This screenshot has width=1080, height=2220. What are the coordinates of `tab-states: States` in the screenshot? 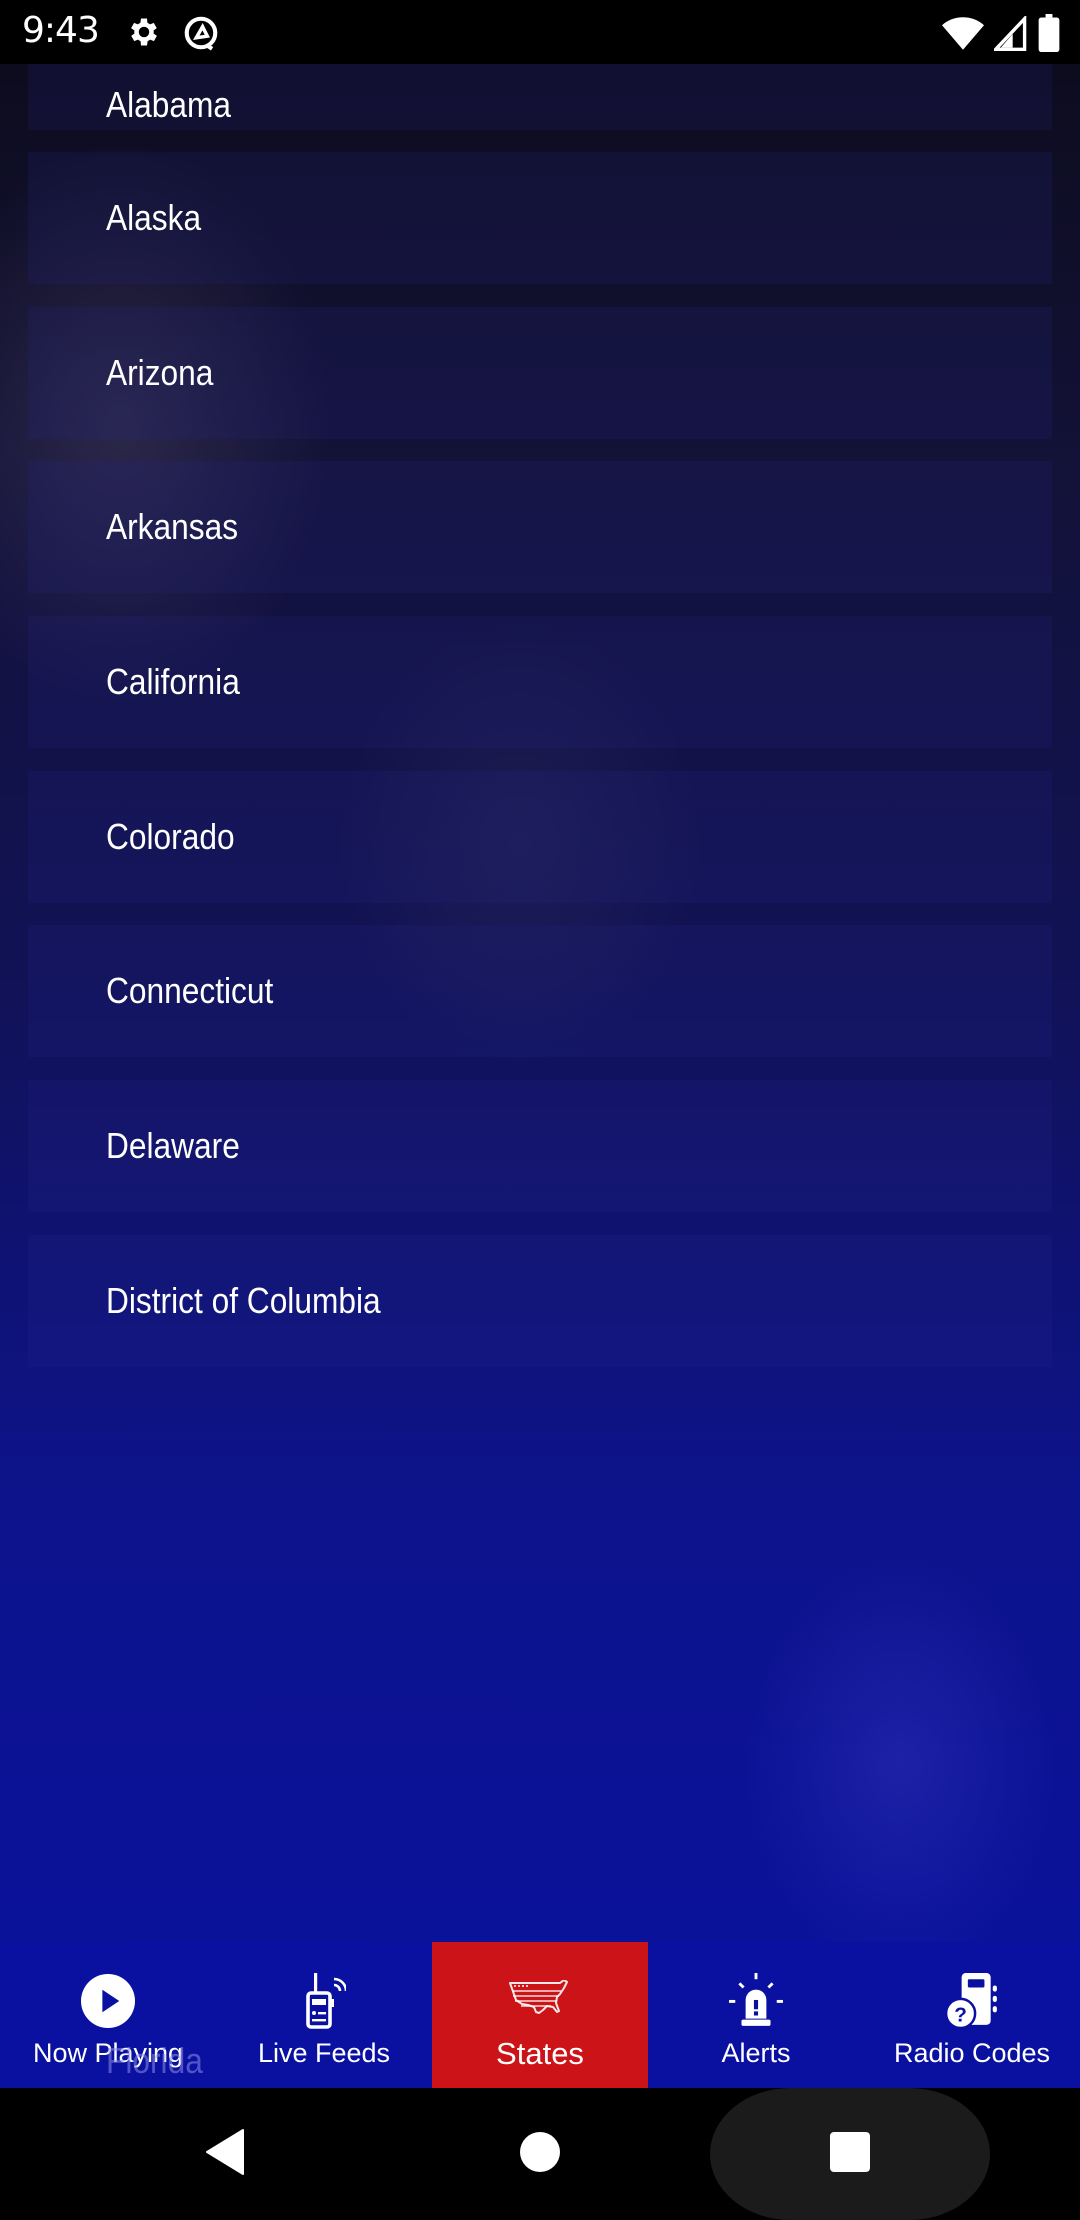 It's located at (540, 2015).